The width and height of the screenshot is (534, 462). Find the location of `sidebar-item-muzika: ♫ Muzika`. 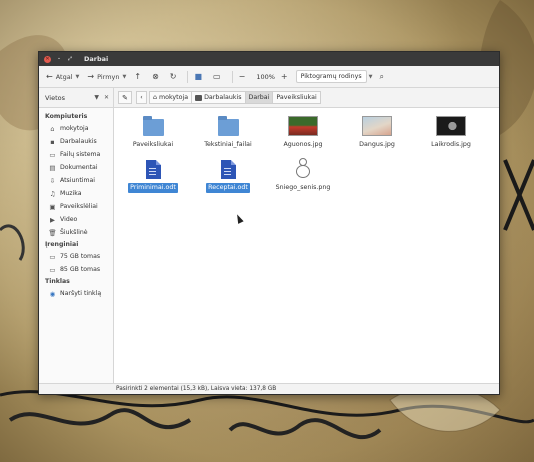

sidebar-item-muzika: ♫ Muzika is located at coordinates (76, 193).